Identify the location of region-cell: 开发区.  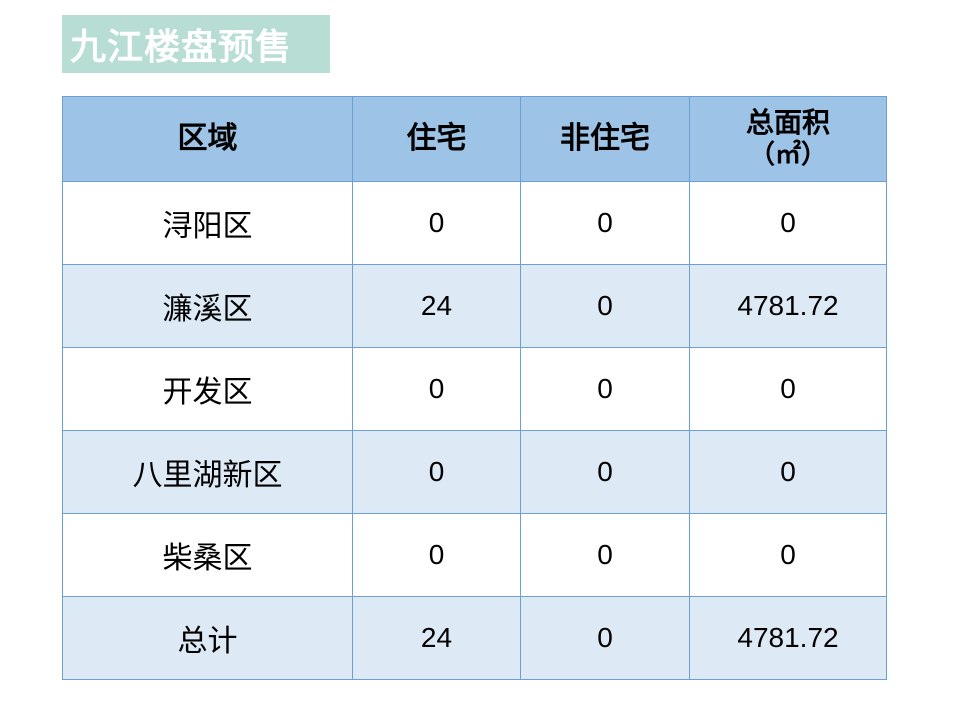
(207, 389).